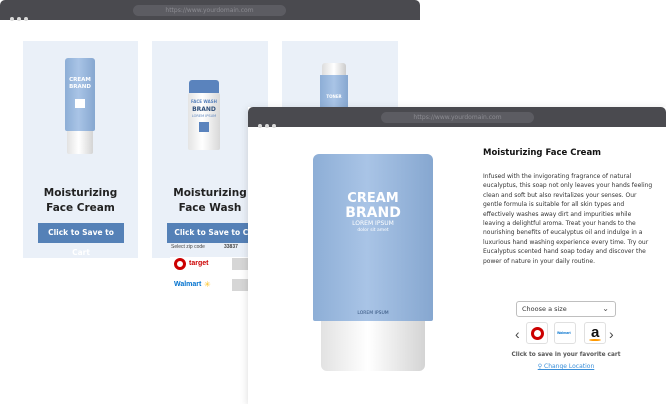 Image resolution: width=666 pixels, height=404 pixels. I want to click on tube-brand-main: BRAND, so click(80, 87).